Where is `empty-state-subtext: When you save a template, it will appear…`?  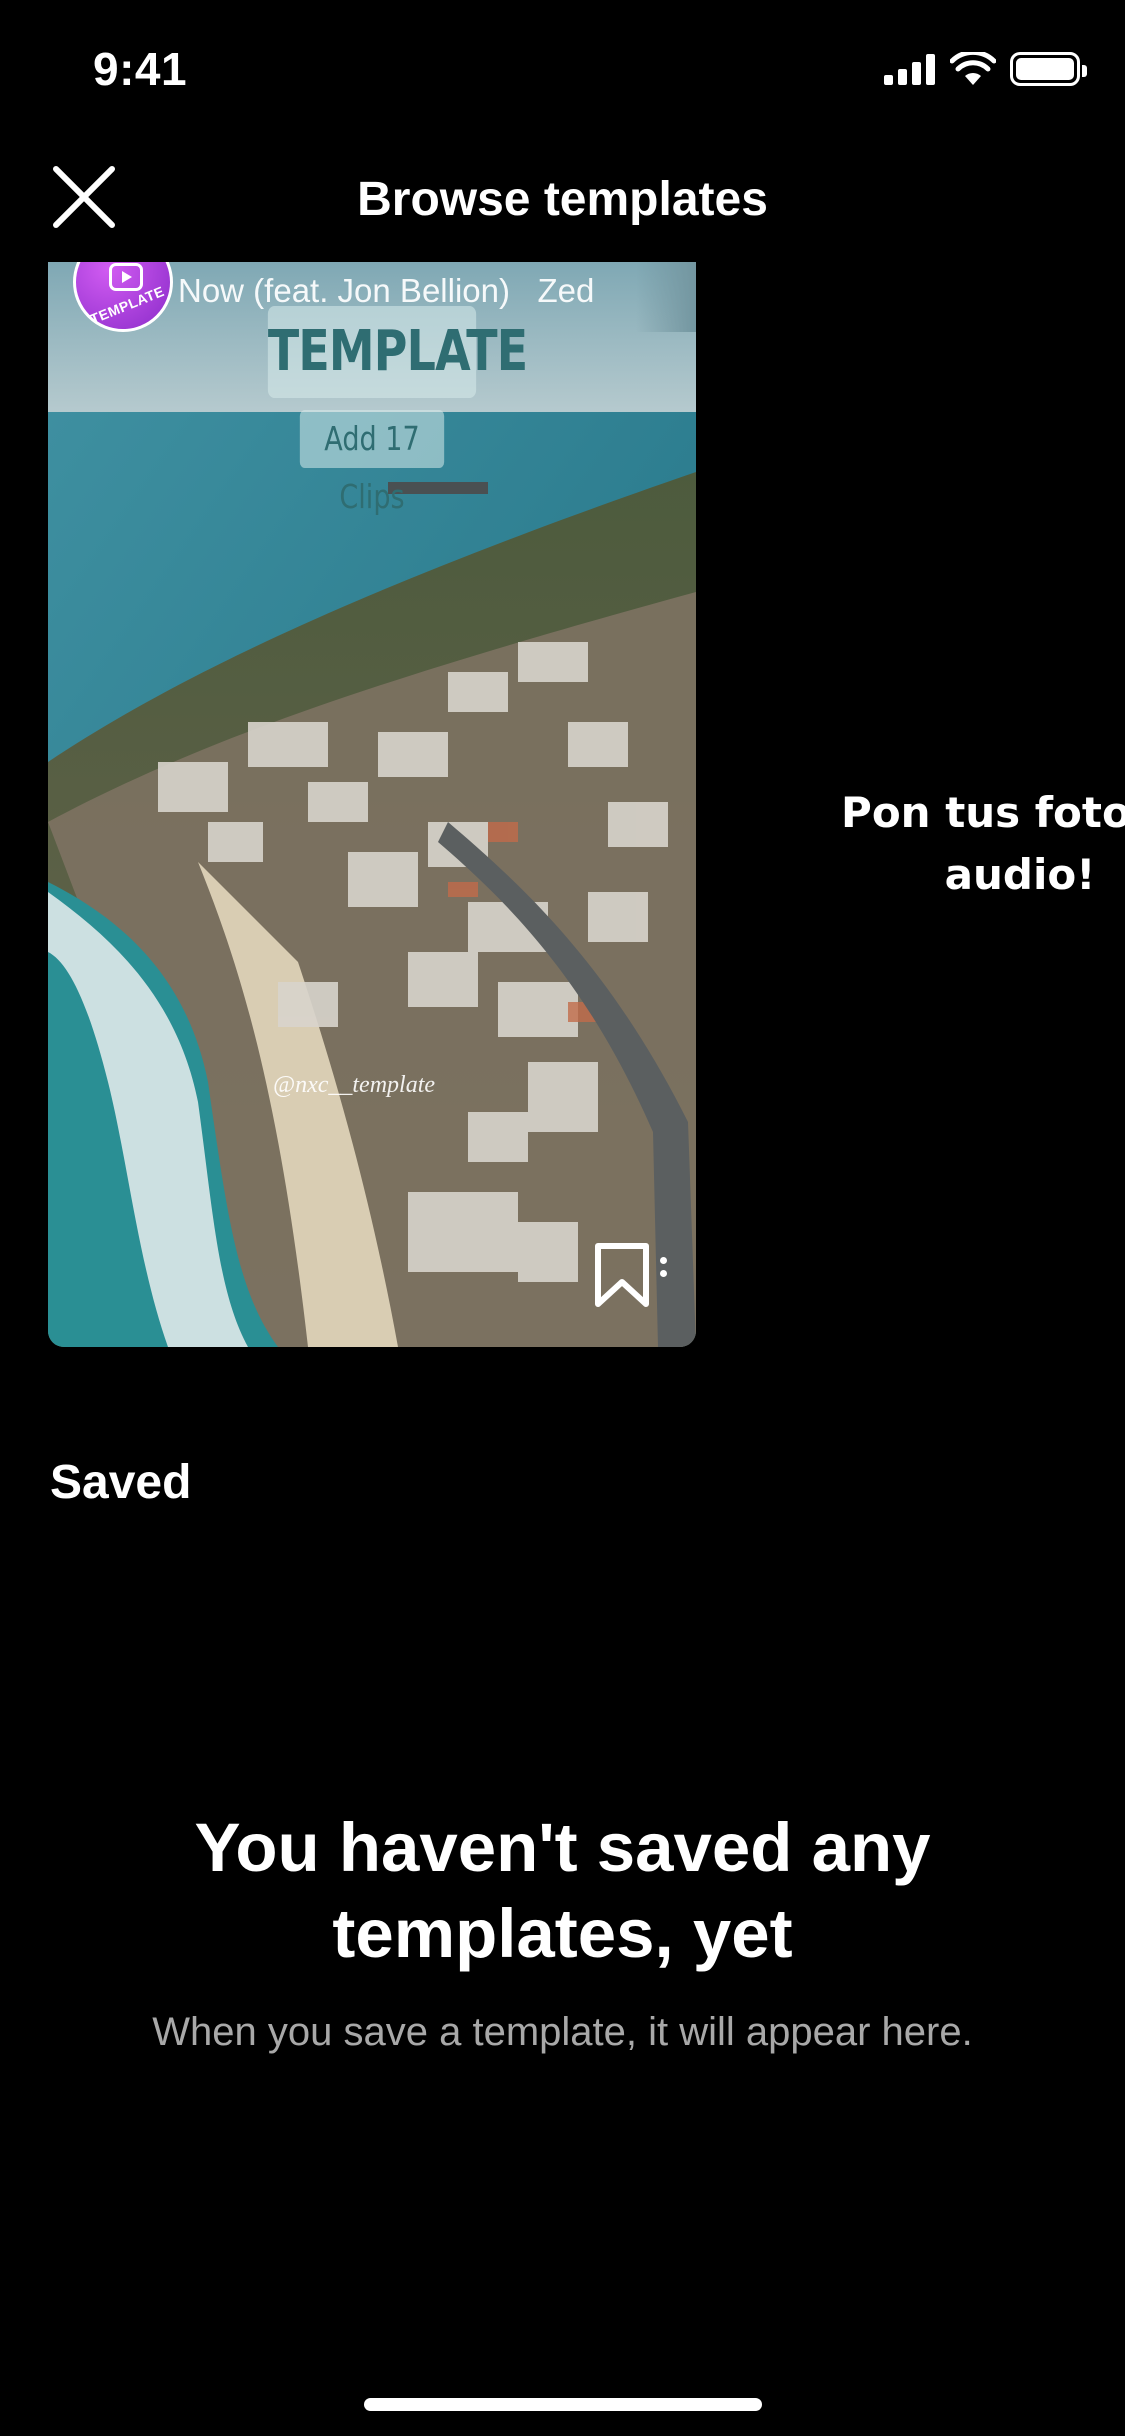 empty-state-subtext: When you save a template, it will appear… is located at coordinates (562, 2032).